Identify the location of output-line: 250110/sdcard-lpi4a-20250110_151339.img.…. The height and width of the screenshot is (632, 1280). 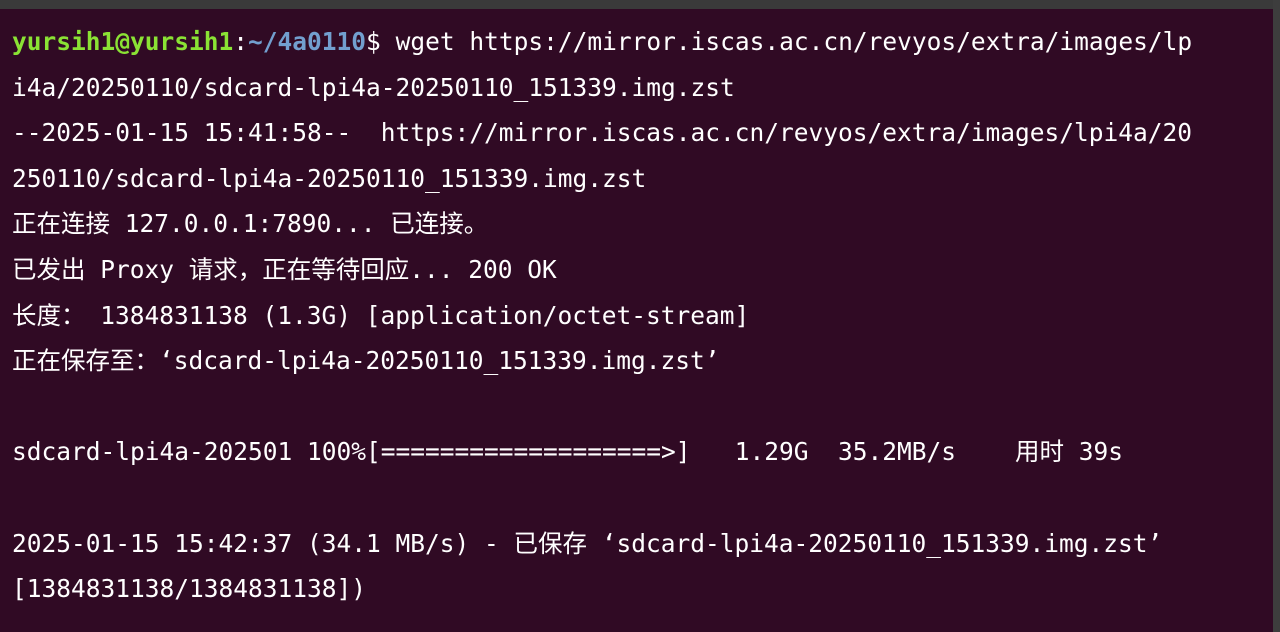
(329, 178).